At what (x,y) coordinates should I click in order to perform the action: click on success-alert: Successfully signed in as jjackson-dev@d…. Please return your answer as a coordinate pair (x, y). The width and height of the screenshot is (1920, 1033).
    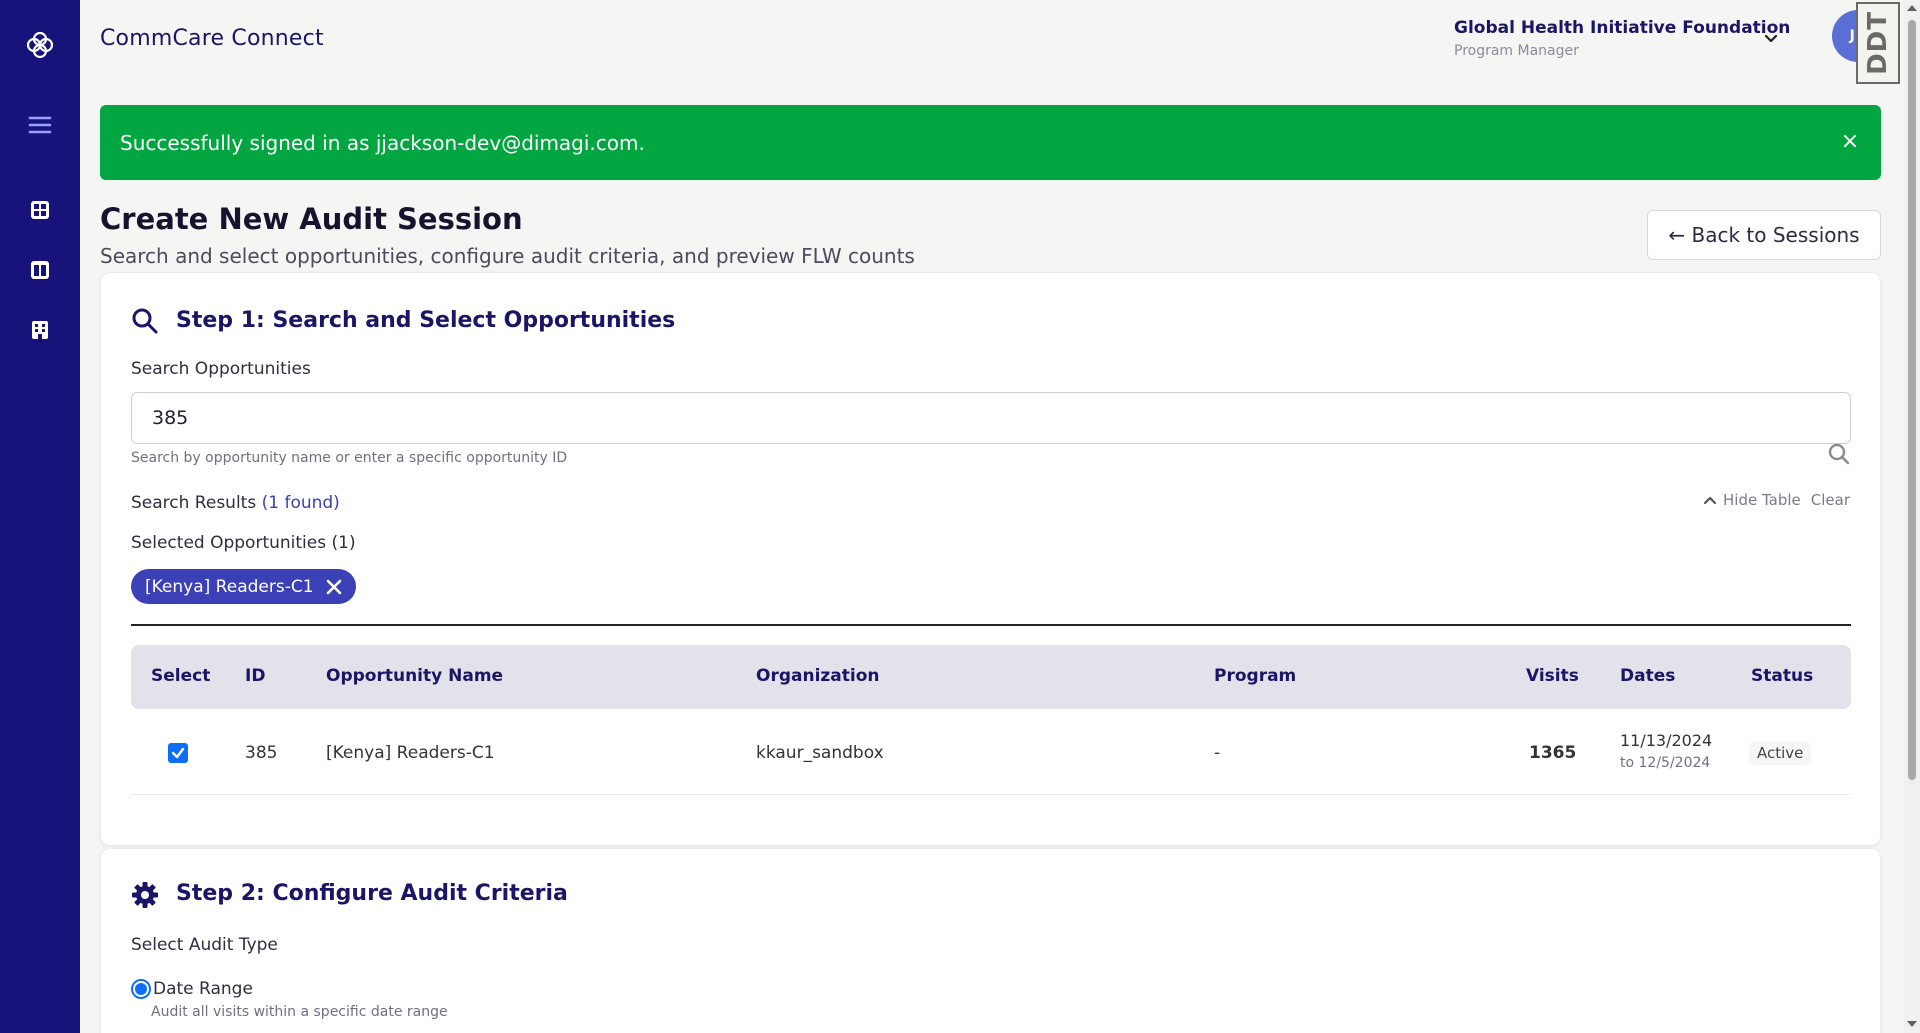
    Looking at the image, I should click on (990, 142).